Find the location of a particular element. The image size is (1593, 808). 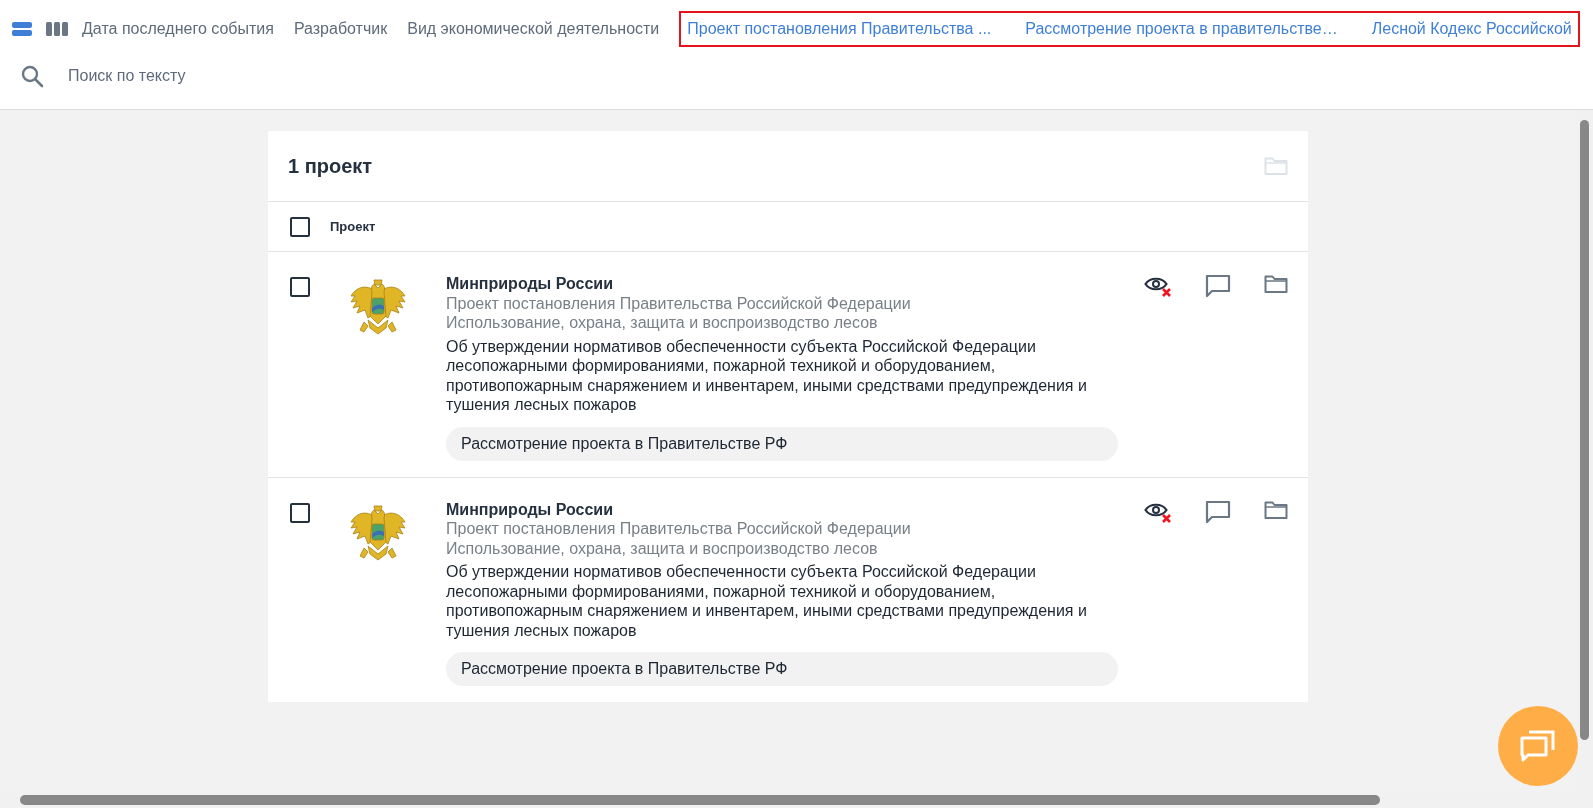

column-filter: Дата последнего события is located at coordinates (178, 29).